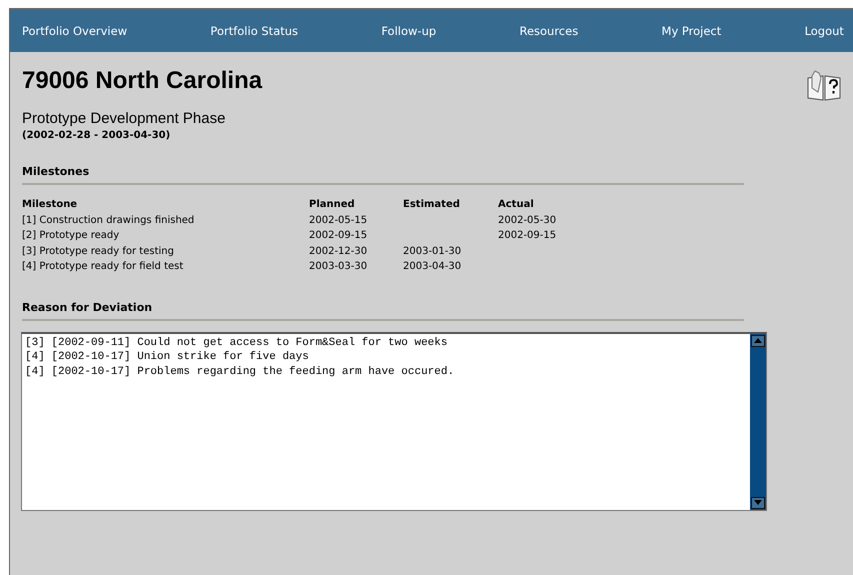  Describe the element at coordinates (432, 205) in the screenshot. I see `column-header: Estimated` at that location.